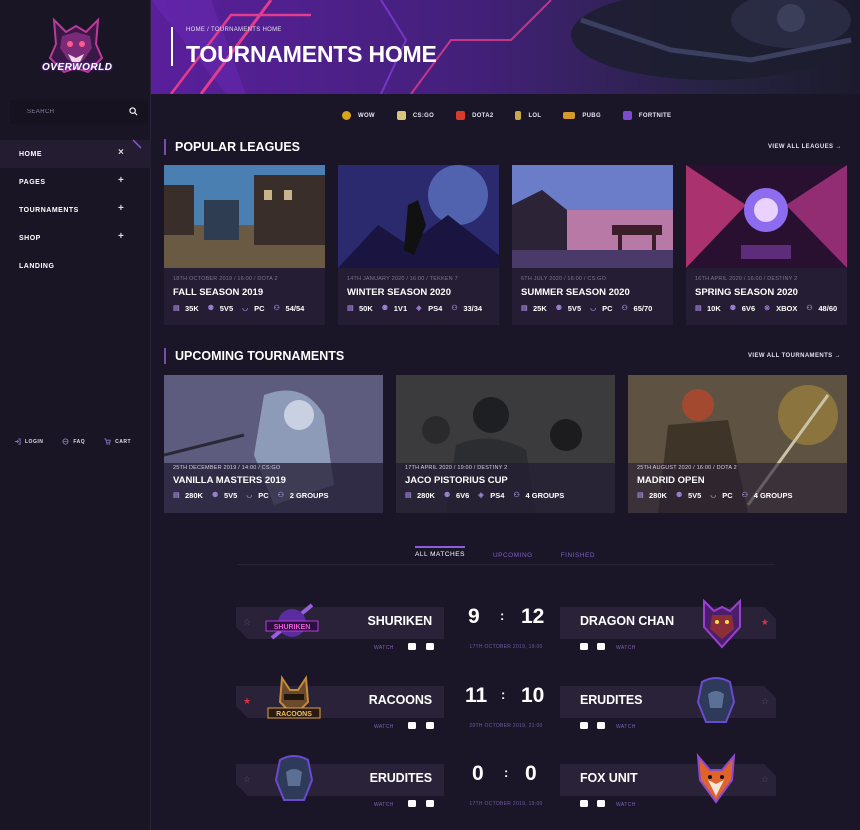 The width and height of the screenshot is (860, 830). I want to click on nav-item-landing: LANDING, so click(75, 266).